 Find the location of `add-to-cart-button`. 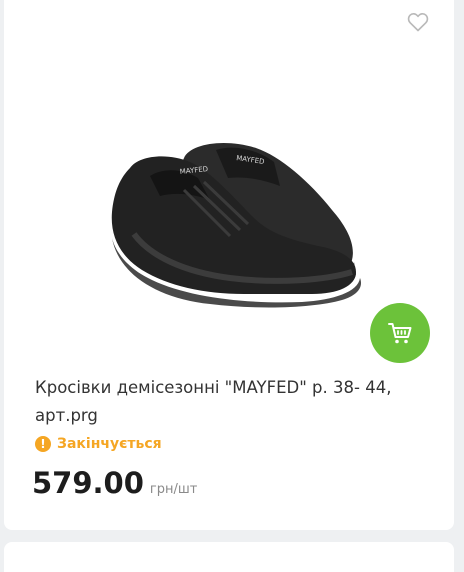

add-to-cart-button is located at coordinates (400, 333).